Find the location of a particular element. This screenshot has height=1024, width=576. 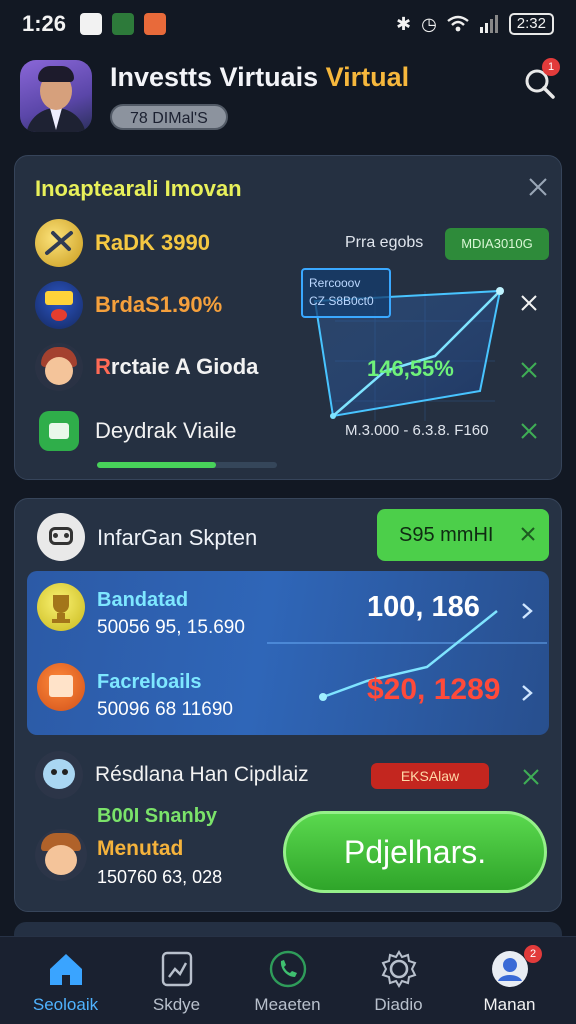

shield-app-icon is located at coordinates (155, 24).